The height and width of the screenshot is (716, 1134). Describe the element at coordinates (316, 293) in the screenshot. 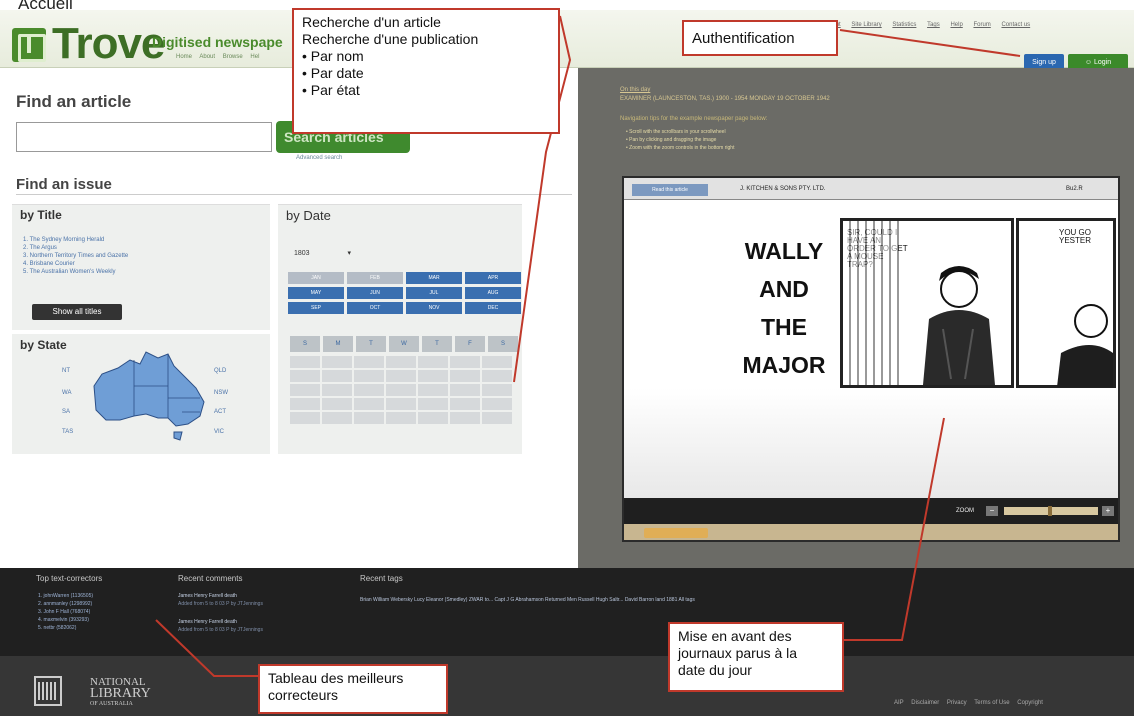

I see `month-button: MAY` at that location.